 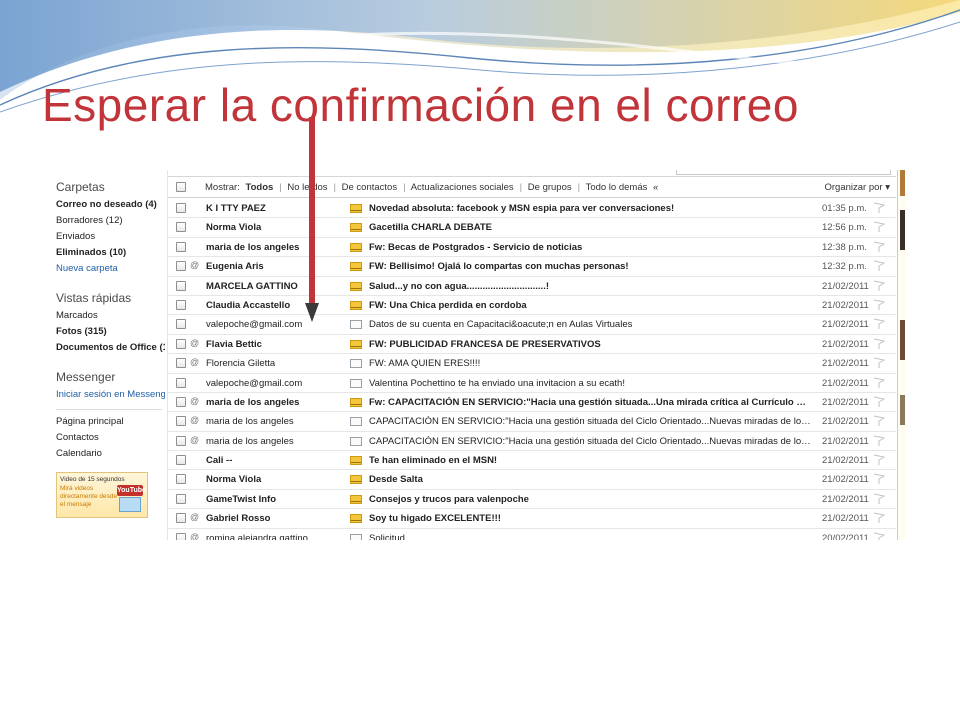 What do you see at coordinates (110, 438) in the screenshot?
I see `contacts-link: Contactos` at bounding box center [110, 438].